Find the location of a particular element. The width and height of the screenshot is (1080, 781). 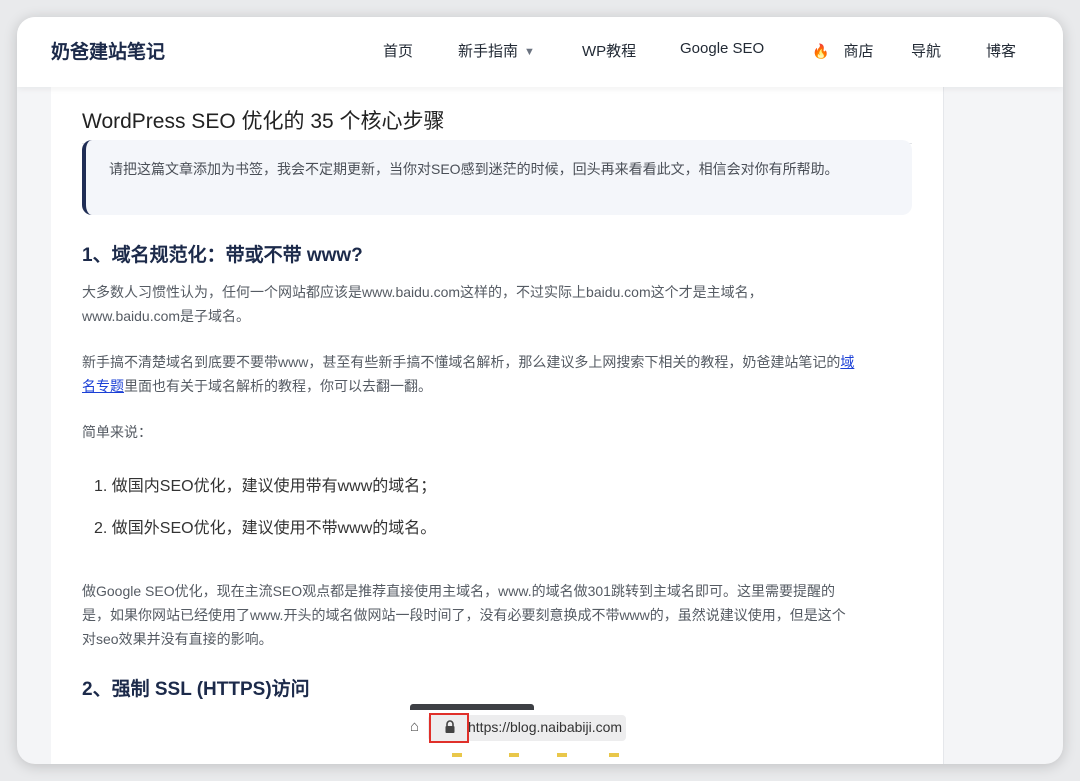

https-screenshot: ⌂ https://blog.naibabiji.com is located at coordinates (530, 734).